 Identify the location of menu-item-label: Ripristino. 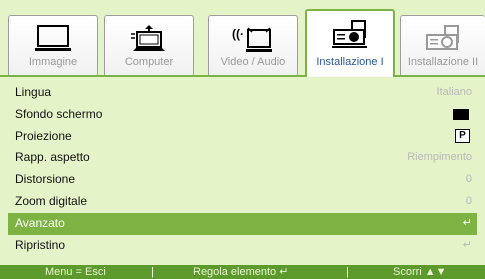
(40, 244).